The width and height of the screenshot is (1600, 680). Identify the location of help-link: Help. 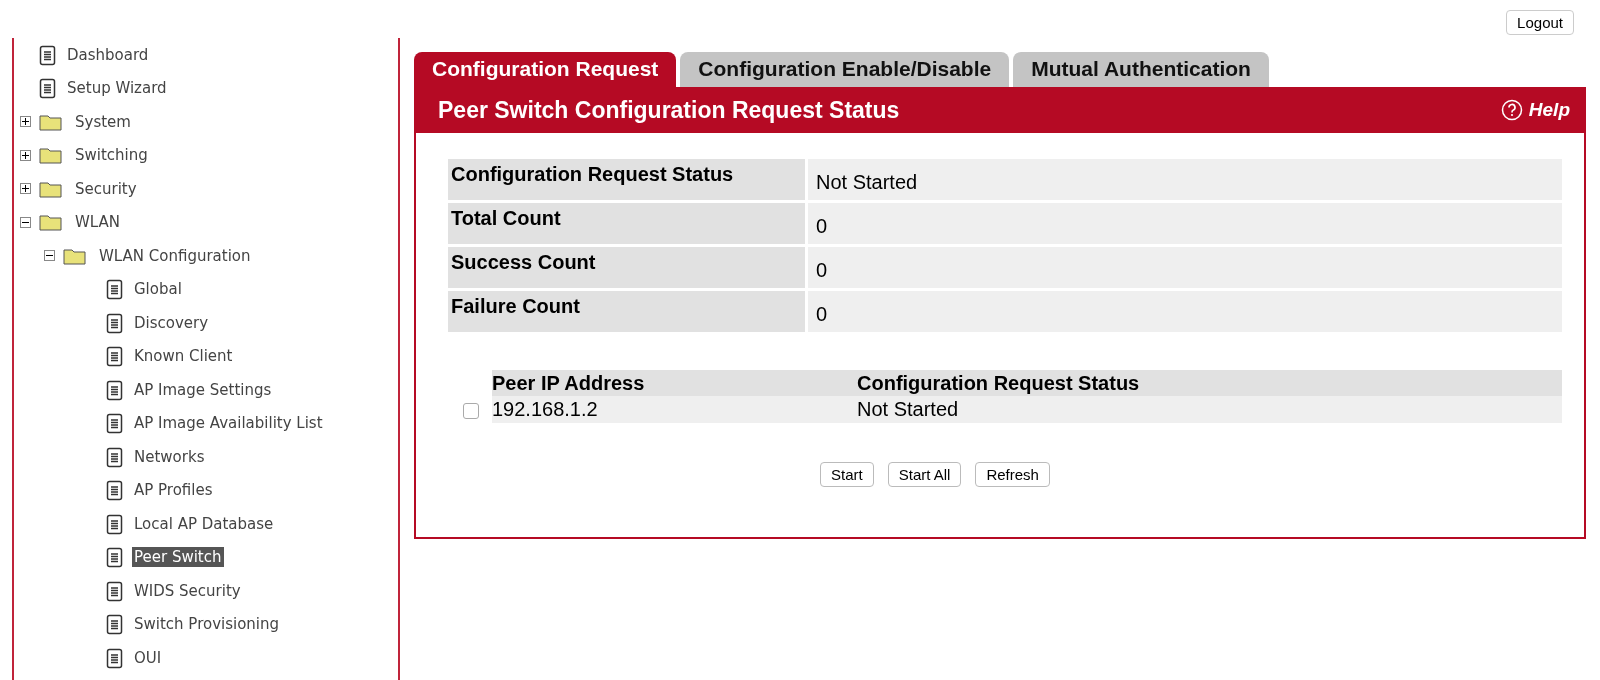
(1549, 110).